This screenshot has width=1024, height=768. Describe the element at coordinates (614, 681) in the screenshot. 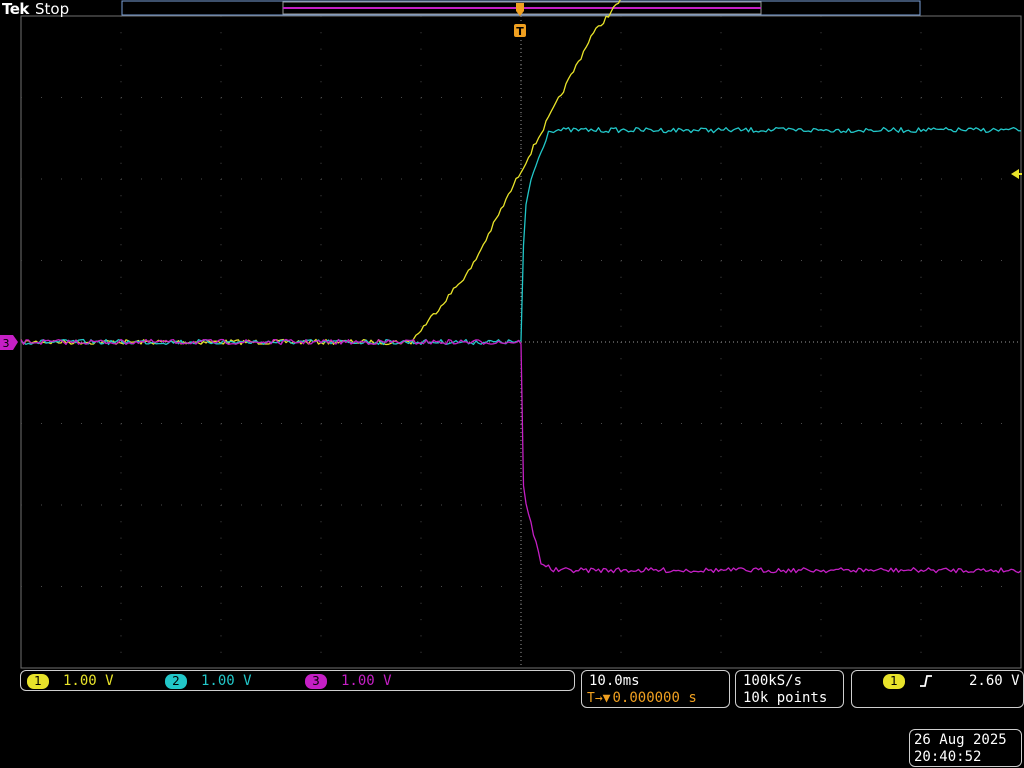

I see `time-per-division: 10.0ms` at that location.